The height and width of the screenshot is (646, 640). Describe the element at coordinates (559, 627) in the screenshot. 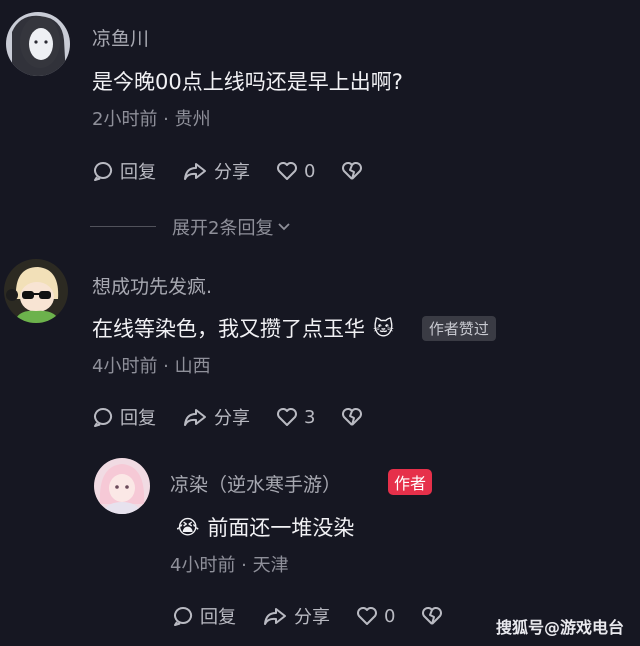

I see `watermark: 搜狐号@游戏电台` at that location.